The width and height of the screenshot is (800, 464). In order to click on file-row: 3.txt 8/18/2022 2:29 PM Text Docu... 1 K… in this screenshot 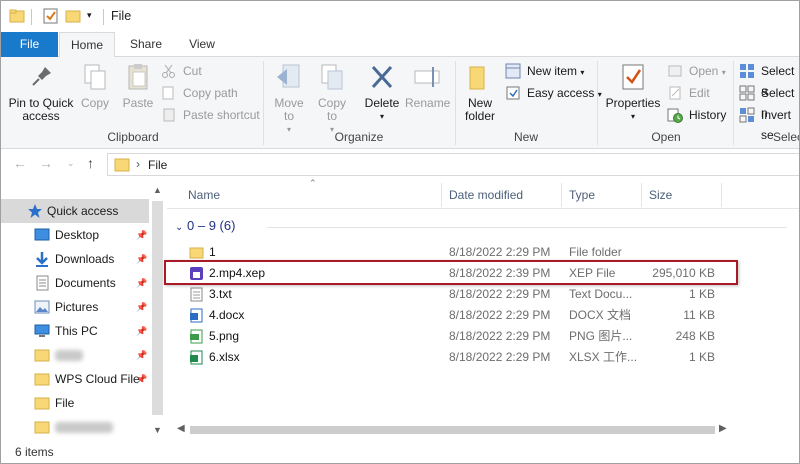, I will do `click(483, 294)`.